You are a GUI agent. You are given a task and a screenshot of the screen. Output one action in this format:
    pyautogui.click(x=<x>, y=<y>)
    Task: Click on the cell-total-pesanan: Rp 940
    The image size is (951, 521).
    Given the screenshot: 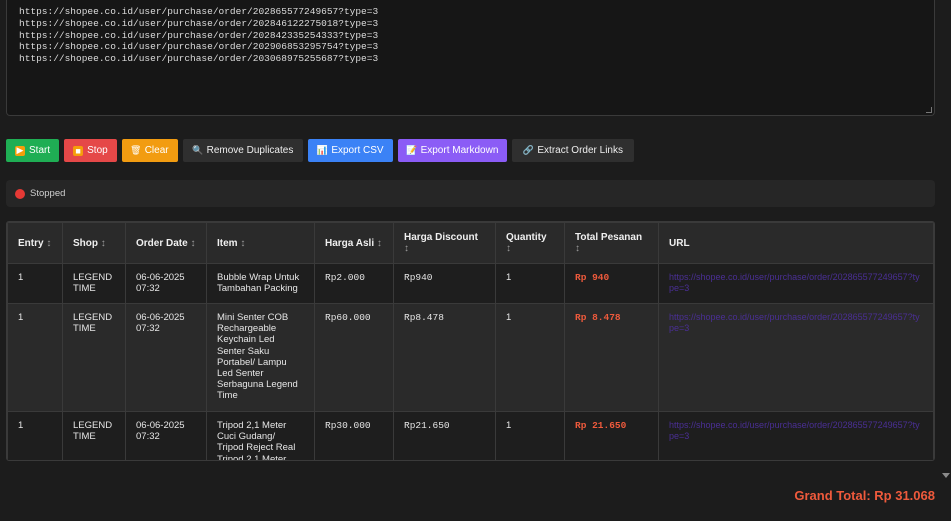 What is the action you would take?
    pyautogui.click(x=611, y=283)
    